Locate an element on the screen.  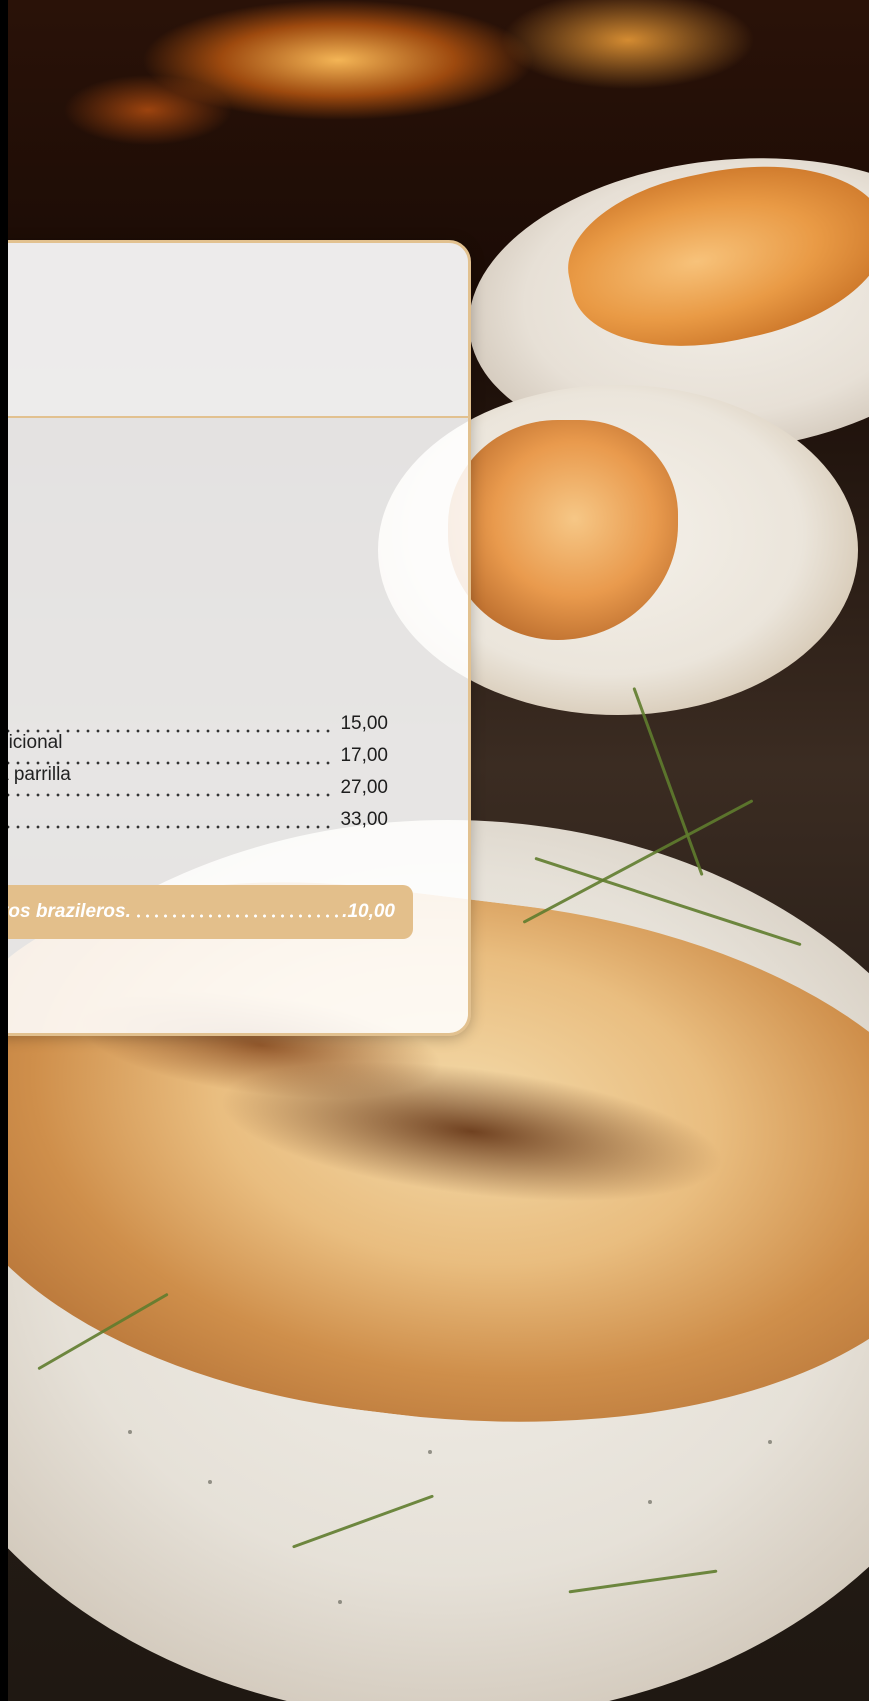
left-edge-strip is located at coordinates (4, 850).